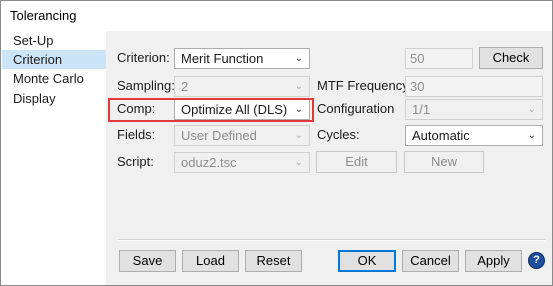 The image size is (553, 286). I want to click on check-button: Check, so click(511, 58).